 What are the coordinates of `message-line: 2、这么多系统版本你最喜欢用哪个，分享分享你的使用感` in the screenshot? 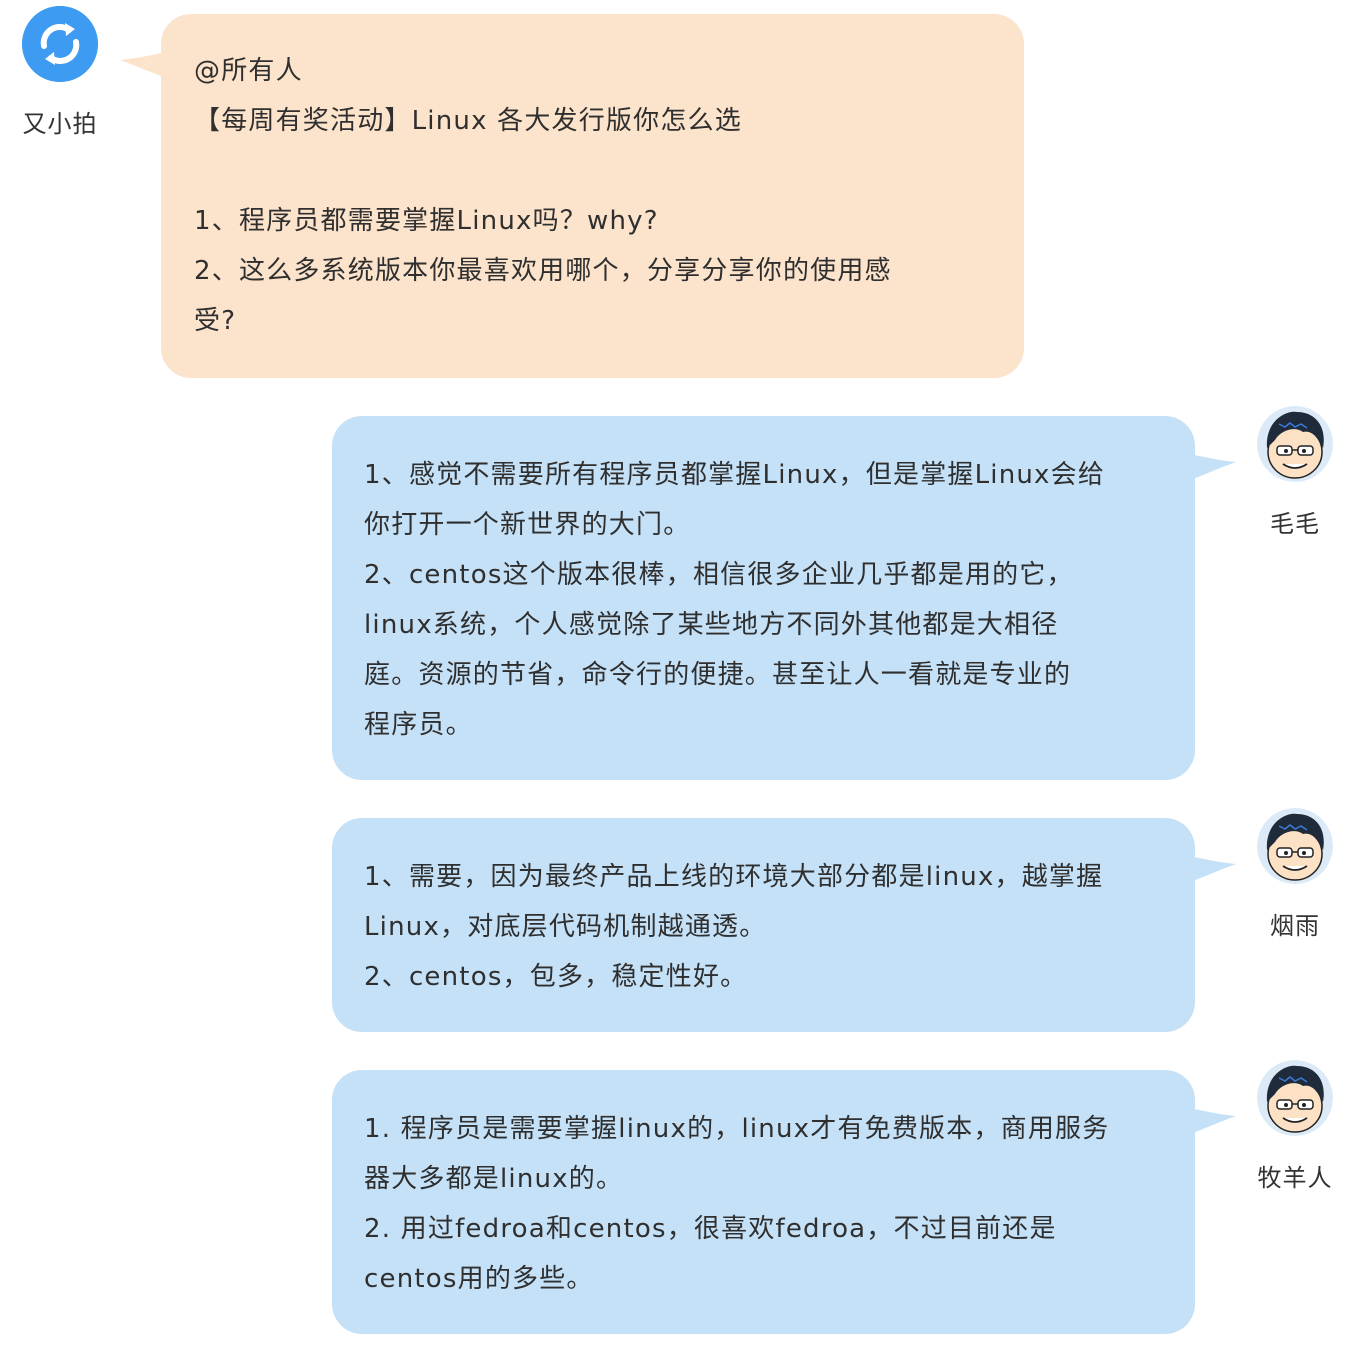 It's located at (543, 271).